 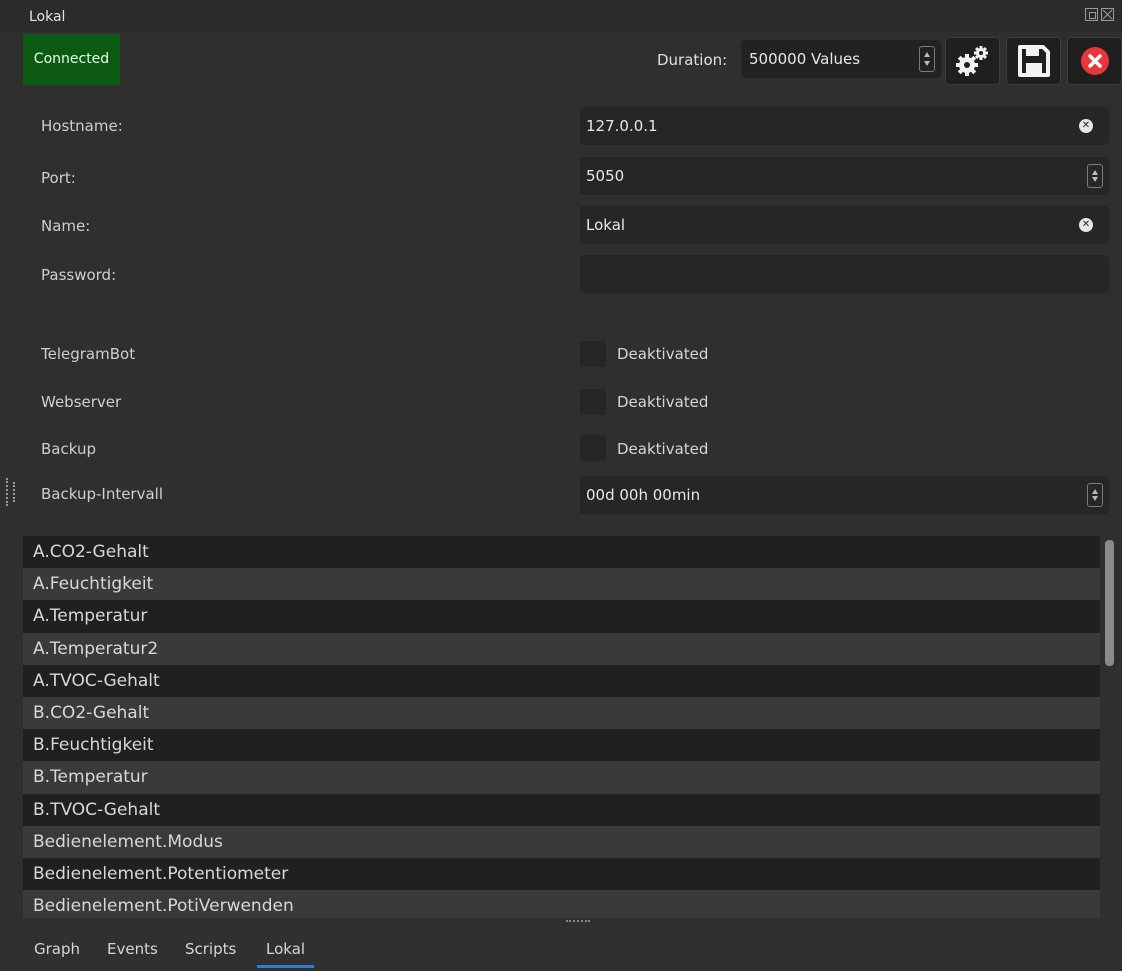 What do you see at coordinates (561, 584) in the screenshot?
I see `list-item: A.Feuchtigkeit` at bounding box center [561, 584].